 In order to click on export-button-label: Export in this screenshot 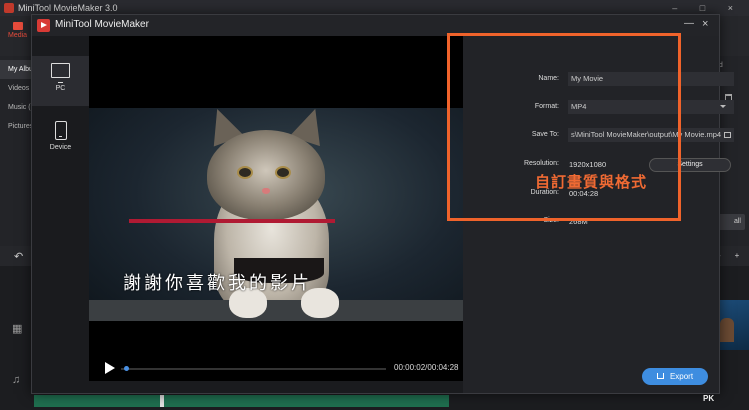, I will do `click(681, 376)`.